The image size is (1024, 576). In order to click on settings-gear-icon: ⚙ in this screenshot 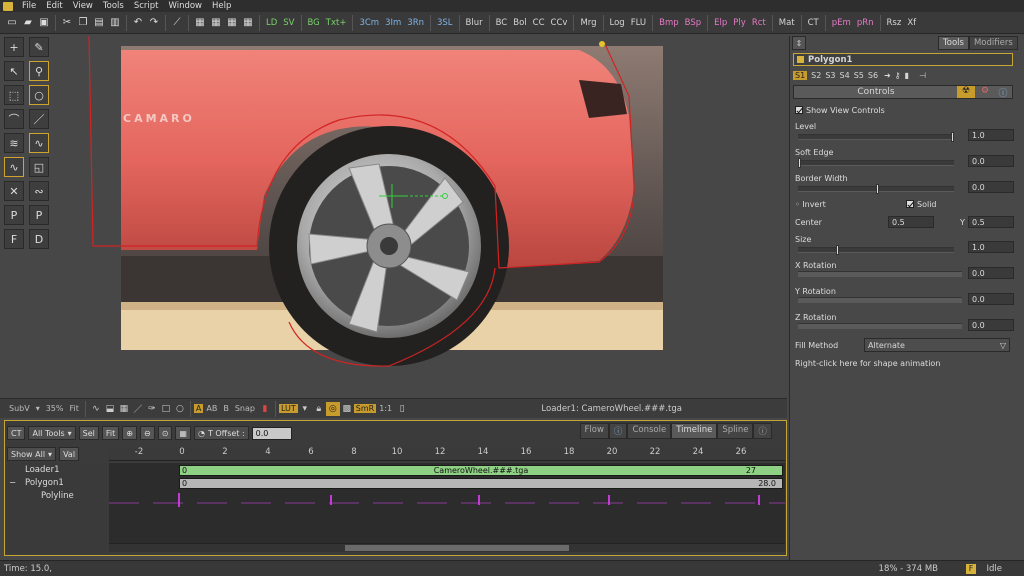, I will do `click(985, 91)`.